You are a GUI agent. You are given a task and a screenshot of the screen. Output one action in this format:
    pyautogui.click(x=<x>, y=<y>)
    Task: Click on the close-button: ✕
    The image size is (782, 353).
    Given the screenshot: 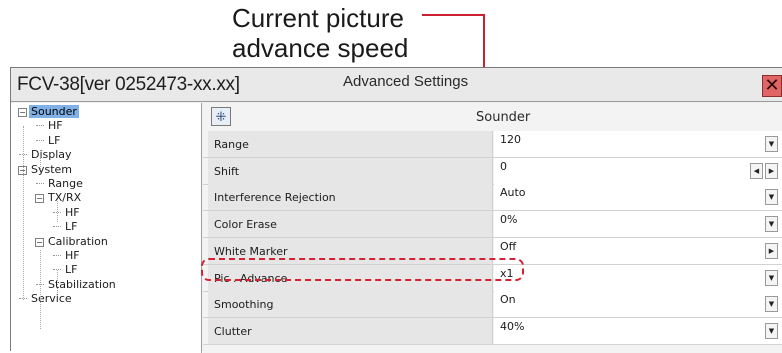 What is the action you would take?
    pyautogui.click(x=772, y=86)
    